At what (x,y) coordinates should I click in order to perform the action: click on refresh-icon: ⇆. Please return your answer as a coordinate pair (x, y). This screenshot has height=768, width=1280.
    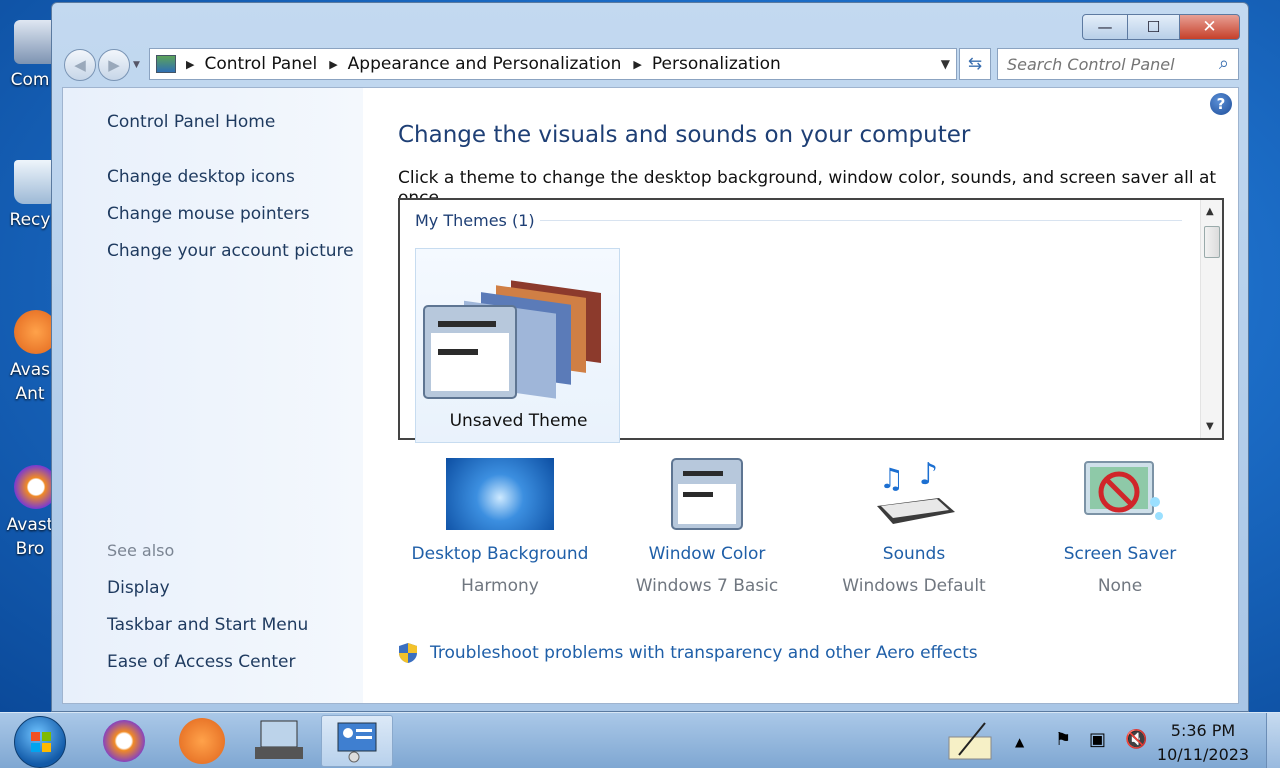
    Looking at the image, I should click on (975, 64).